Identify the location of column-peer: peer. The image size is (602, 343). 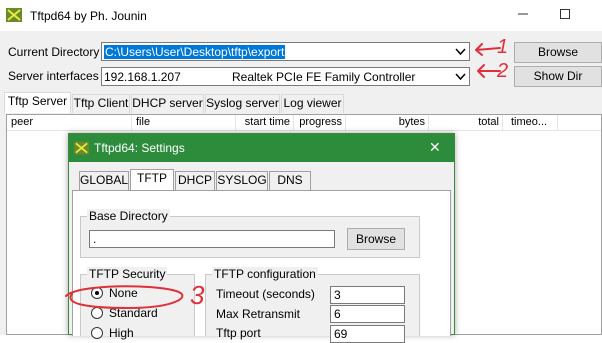
(69, 123).